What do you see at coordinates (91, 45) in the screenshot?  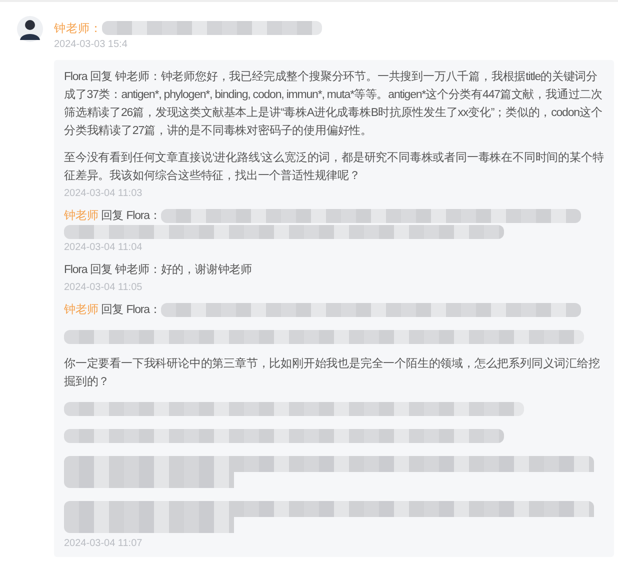 I see `timestamp: 2024-03-03 15:4` at bounding box center [91, 45].